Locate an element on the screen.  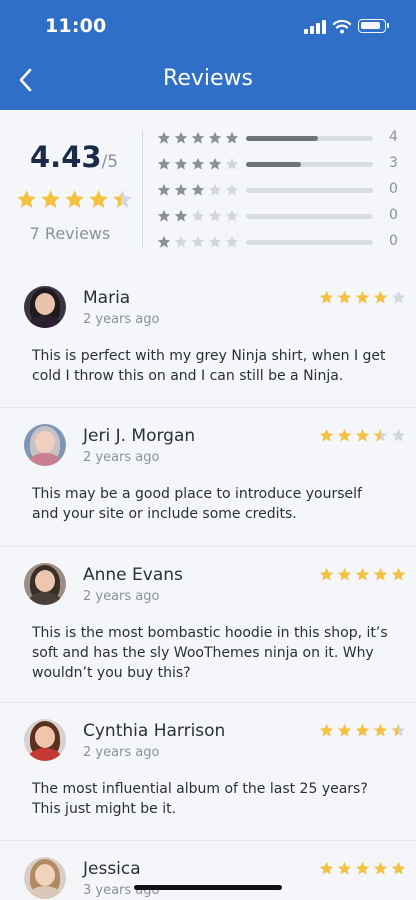
distribution-row-1: 0 is located at coordinates (282, 244).